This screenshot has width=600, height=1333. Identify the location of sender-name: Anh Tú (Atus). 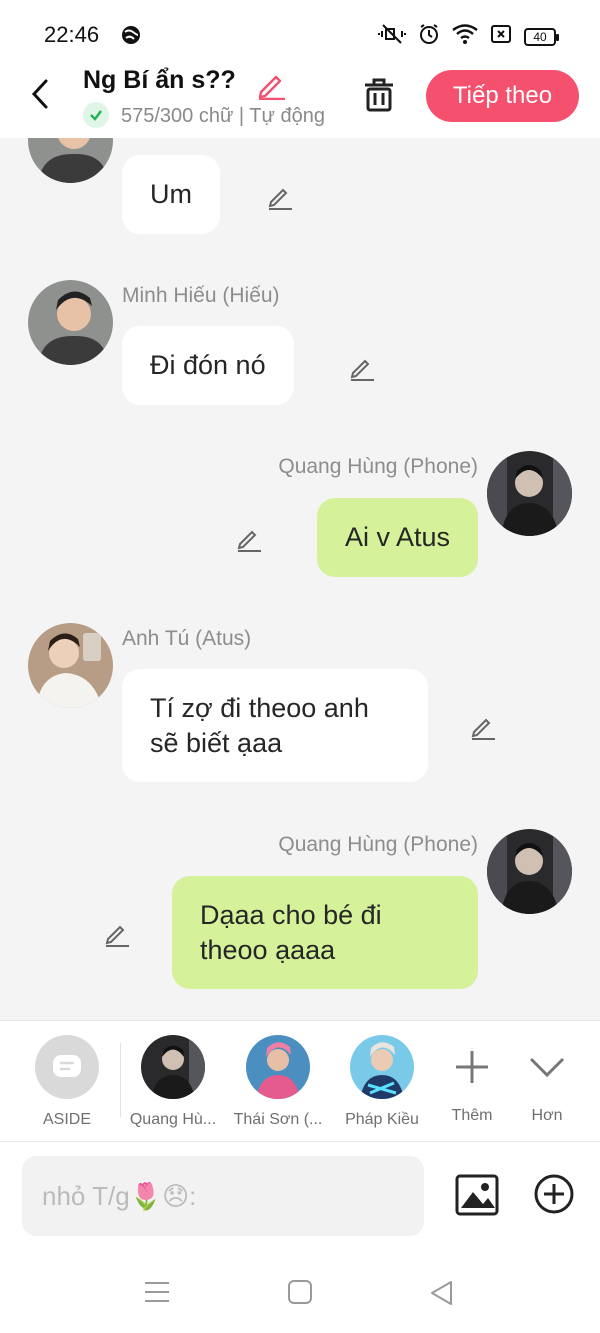
(187, 638).